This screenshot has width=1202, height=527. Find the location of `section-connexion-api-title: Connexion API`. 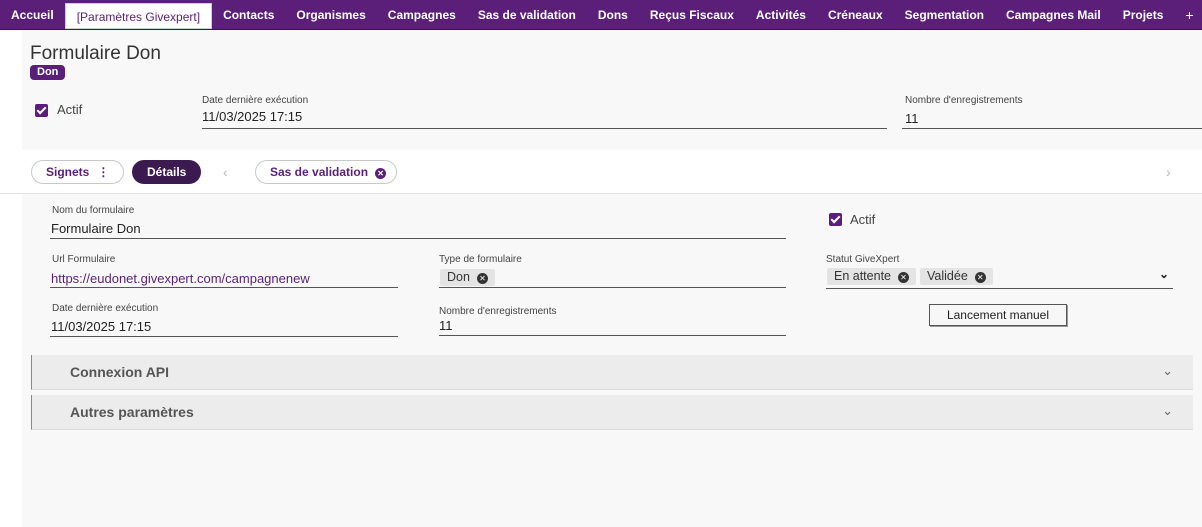

section-connexion-api-title: Connexion API is located at coordinates (120, 372).